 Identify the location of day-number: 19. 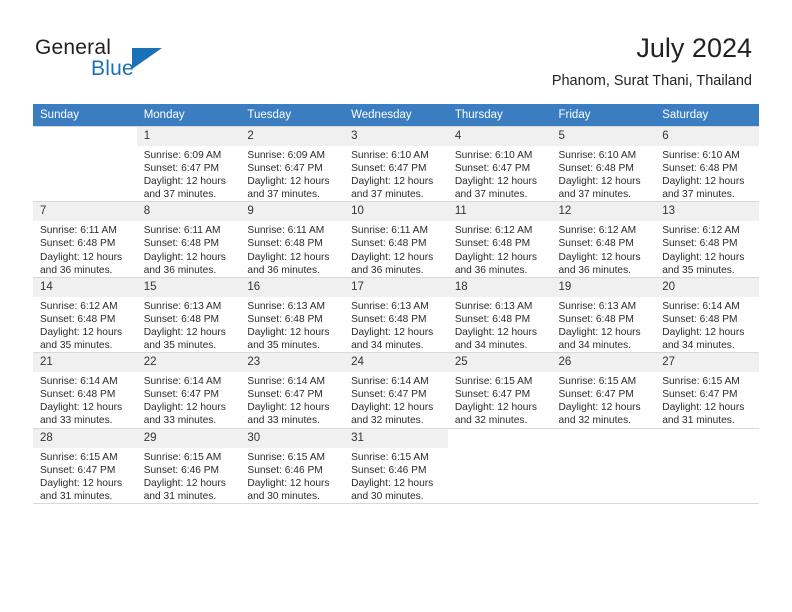
(603, 287).